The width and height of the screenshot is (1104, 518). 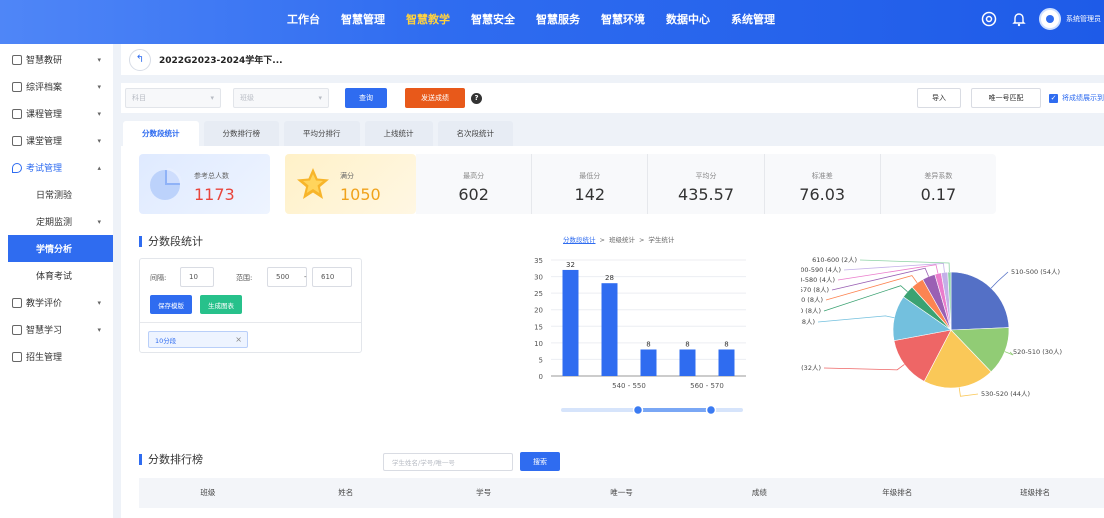 I want to click on username: 系统管理员, so click(x=1085, y=19).